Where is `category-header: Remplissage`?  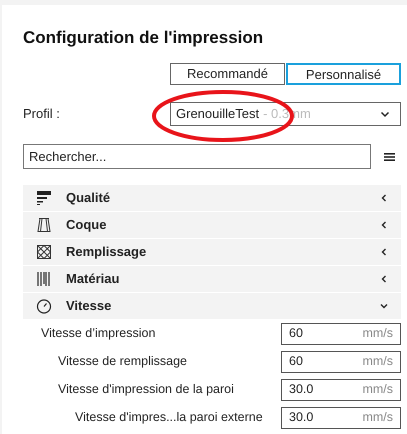 category-header: Remplissage is located at coordinates (212, 252).